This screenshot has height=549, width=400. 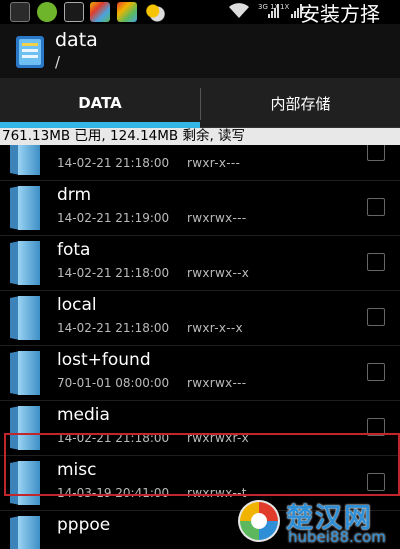 What do you see at coordinates (317, 521) in the screenshot?
I see `watermark: 楚汉网 hubei88.com` at bounding box center [317, 521].